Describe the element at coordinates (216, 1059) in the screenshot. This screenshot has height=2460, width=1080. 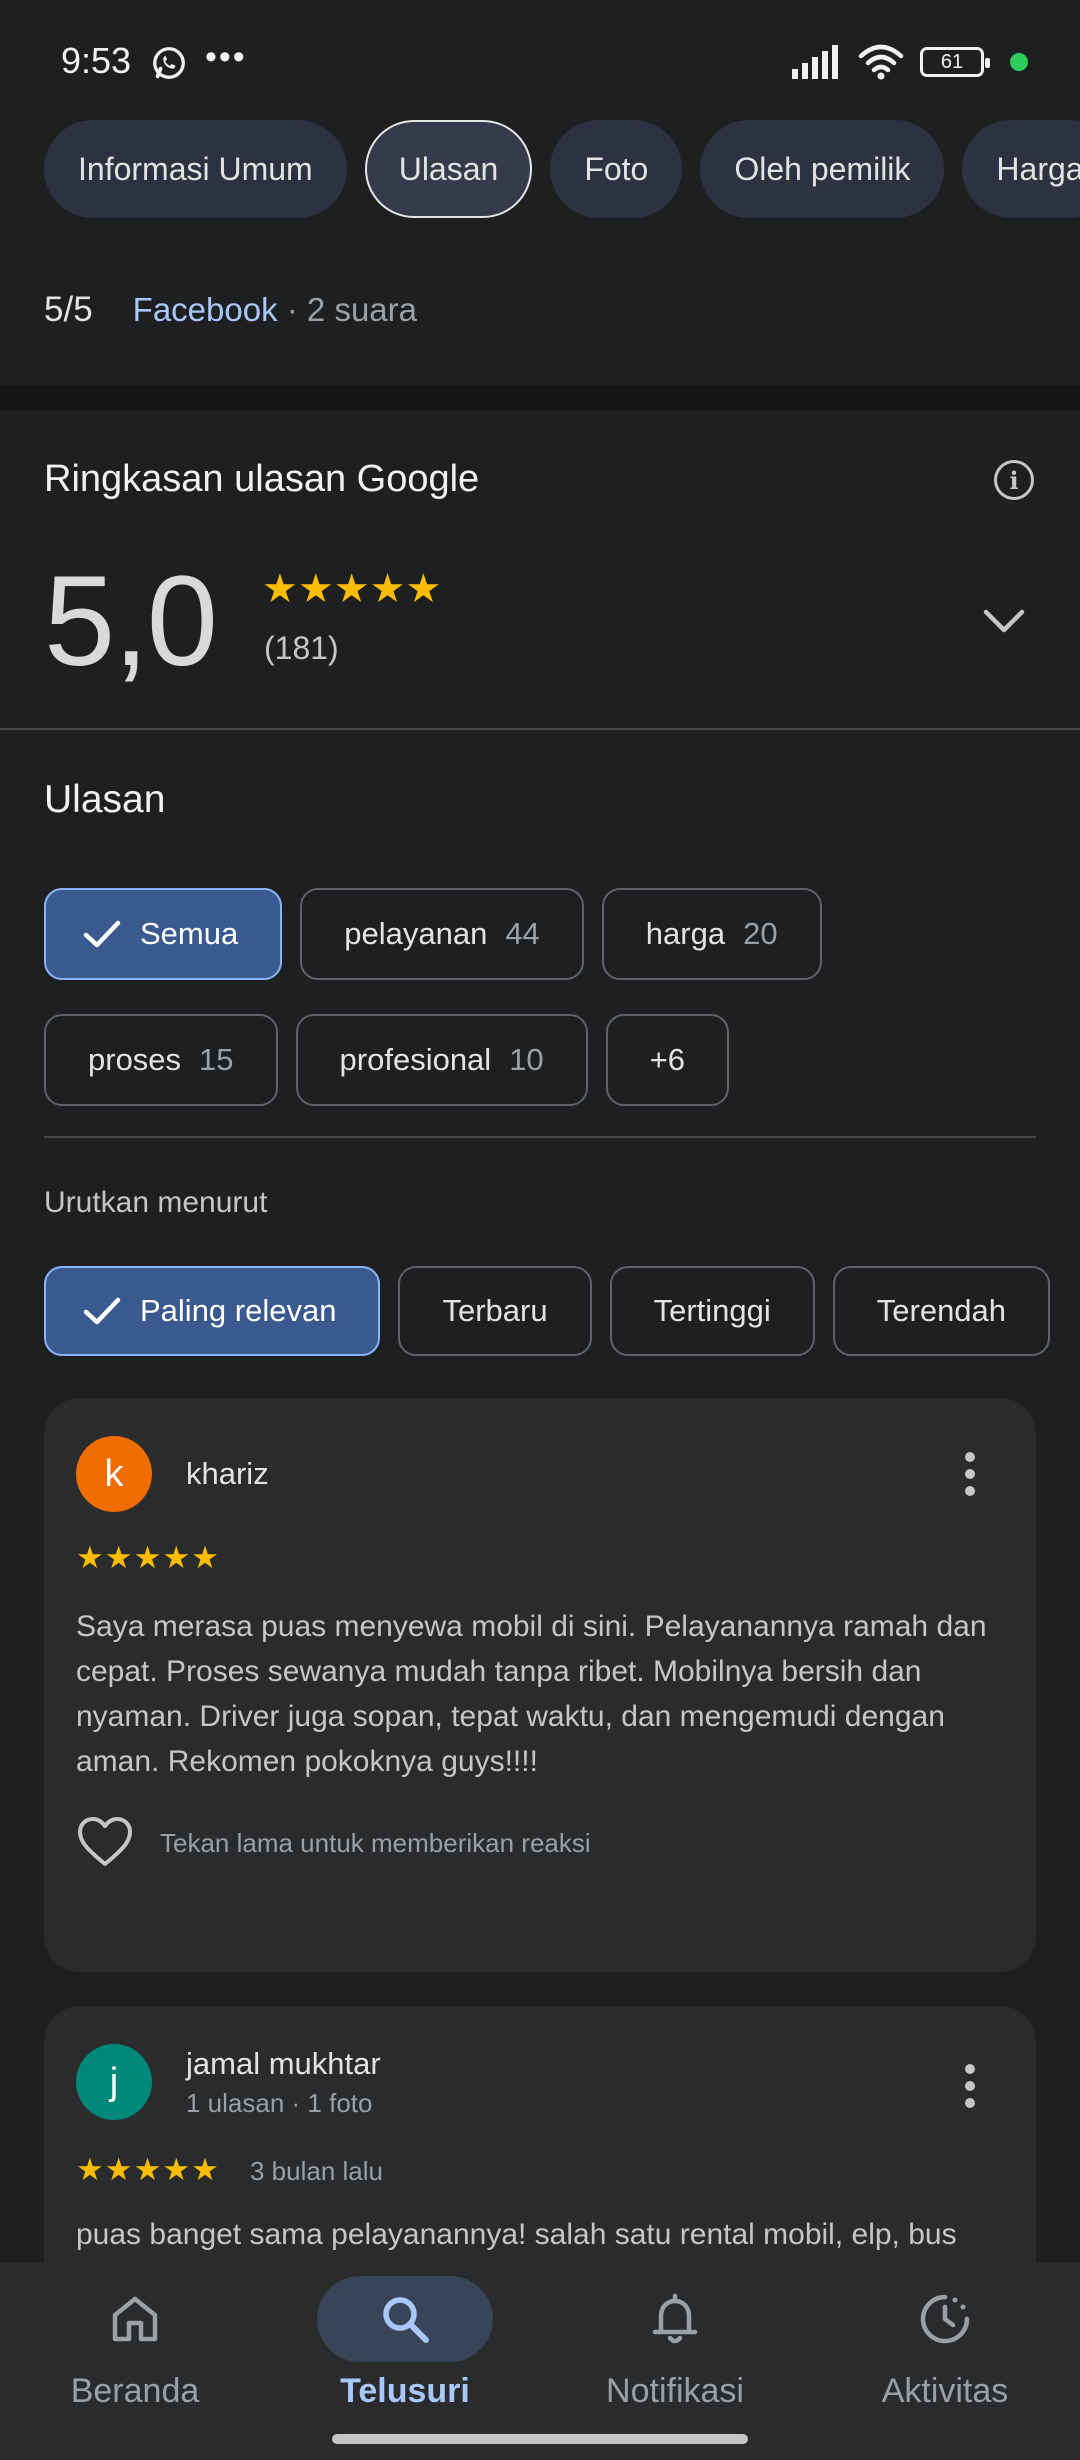
I see `topic-chip-count: 15` at that location.